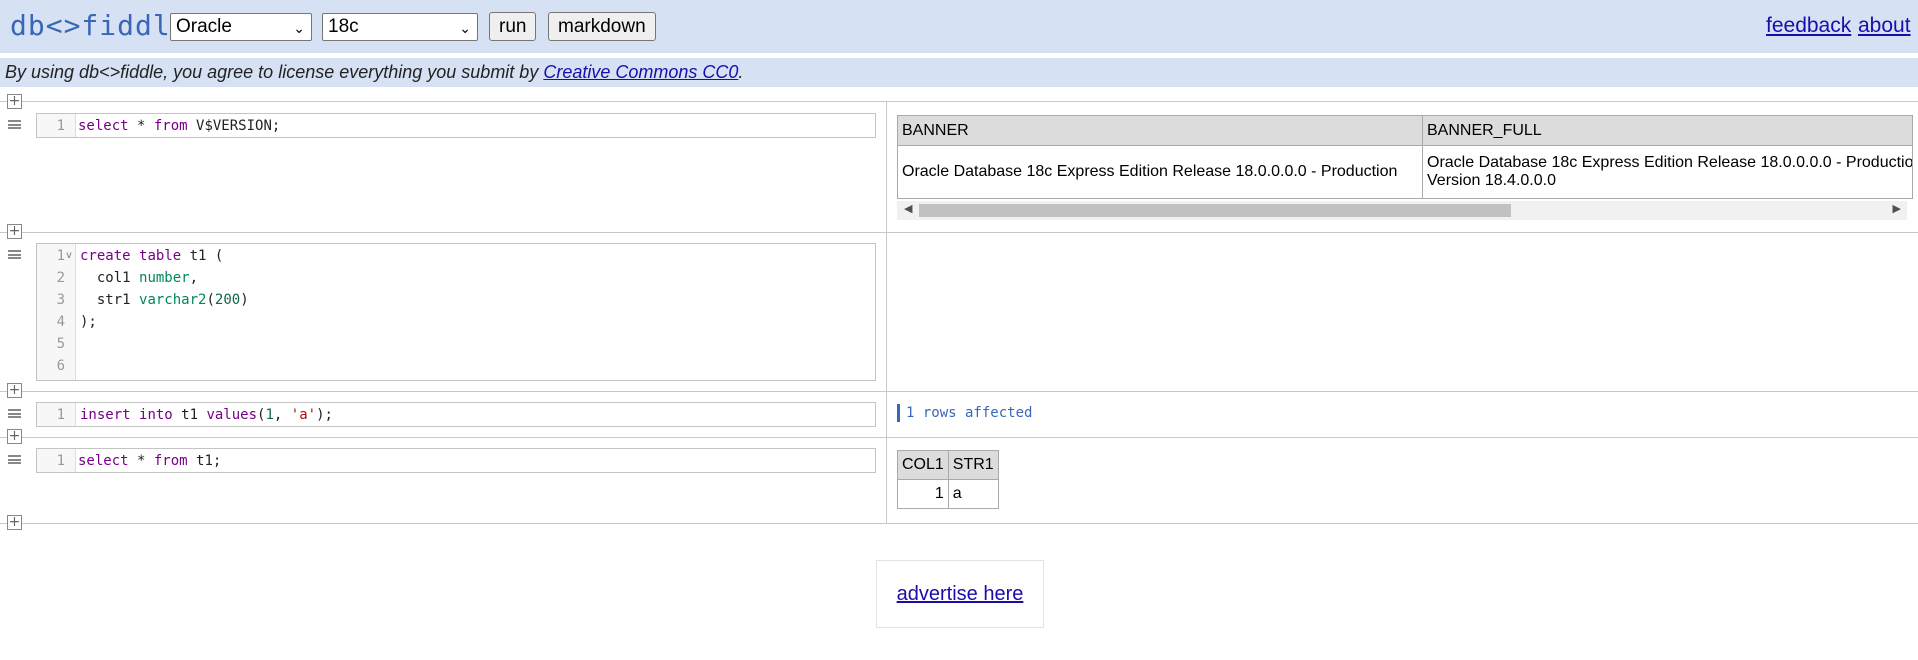 The height and width of the screenshot is (660, 1918). What do you see at coordinates (456, 460) in the screenshot?
I see `sql-editor: 1 select * from t1;` at bounding box center [456, 460].